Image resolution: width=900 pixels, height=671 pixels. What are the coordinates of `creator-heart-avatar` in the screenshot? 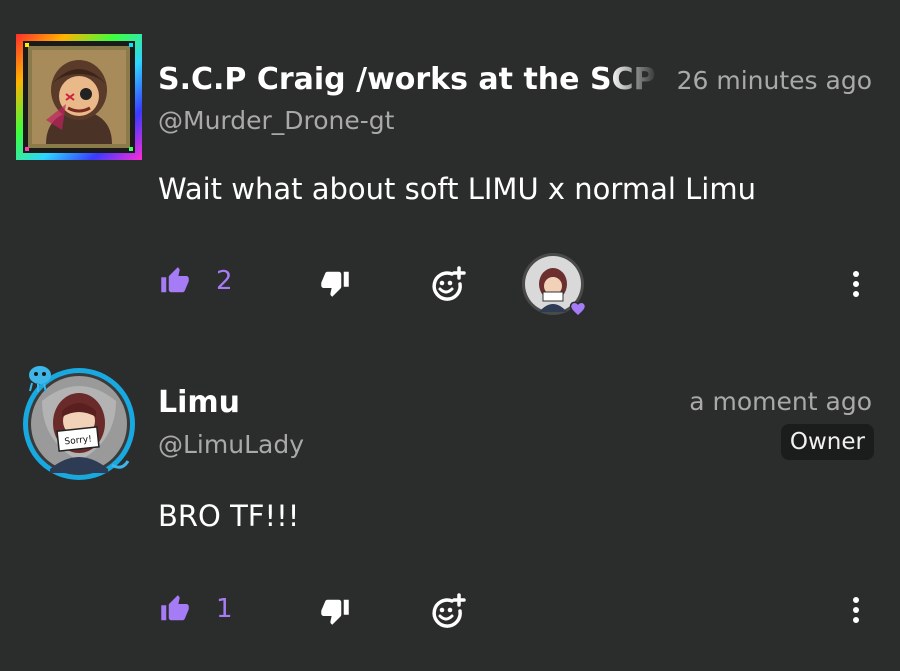 It's located at (555, 286).